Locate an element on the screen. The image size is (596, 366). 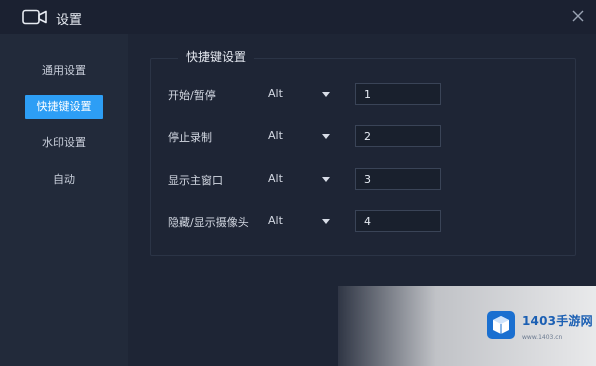
title-bar: 设置 is located at coordinates (298, 17).